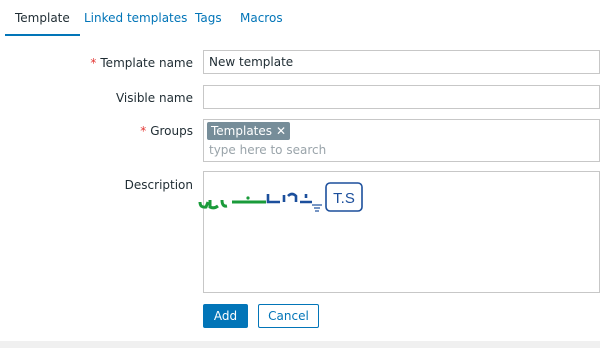  Describe the element at coordinates (154, 98) in the screenshot. I see `visible-name-label: Visible name` at that location.